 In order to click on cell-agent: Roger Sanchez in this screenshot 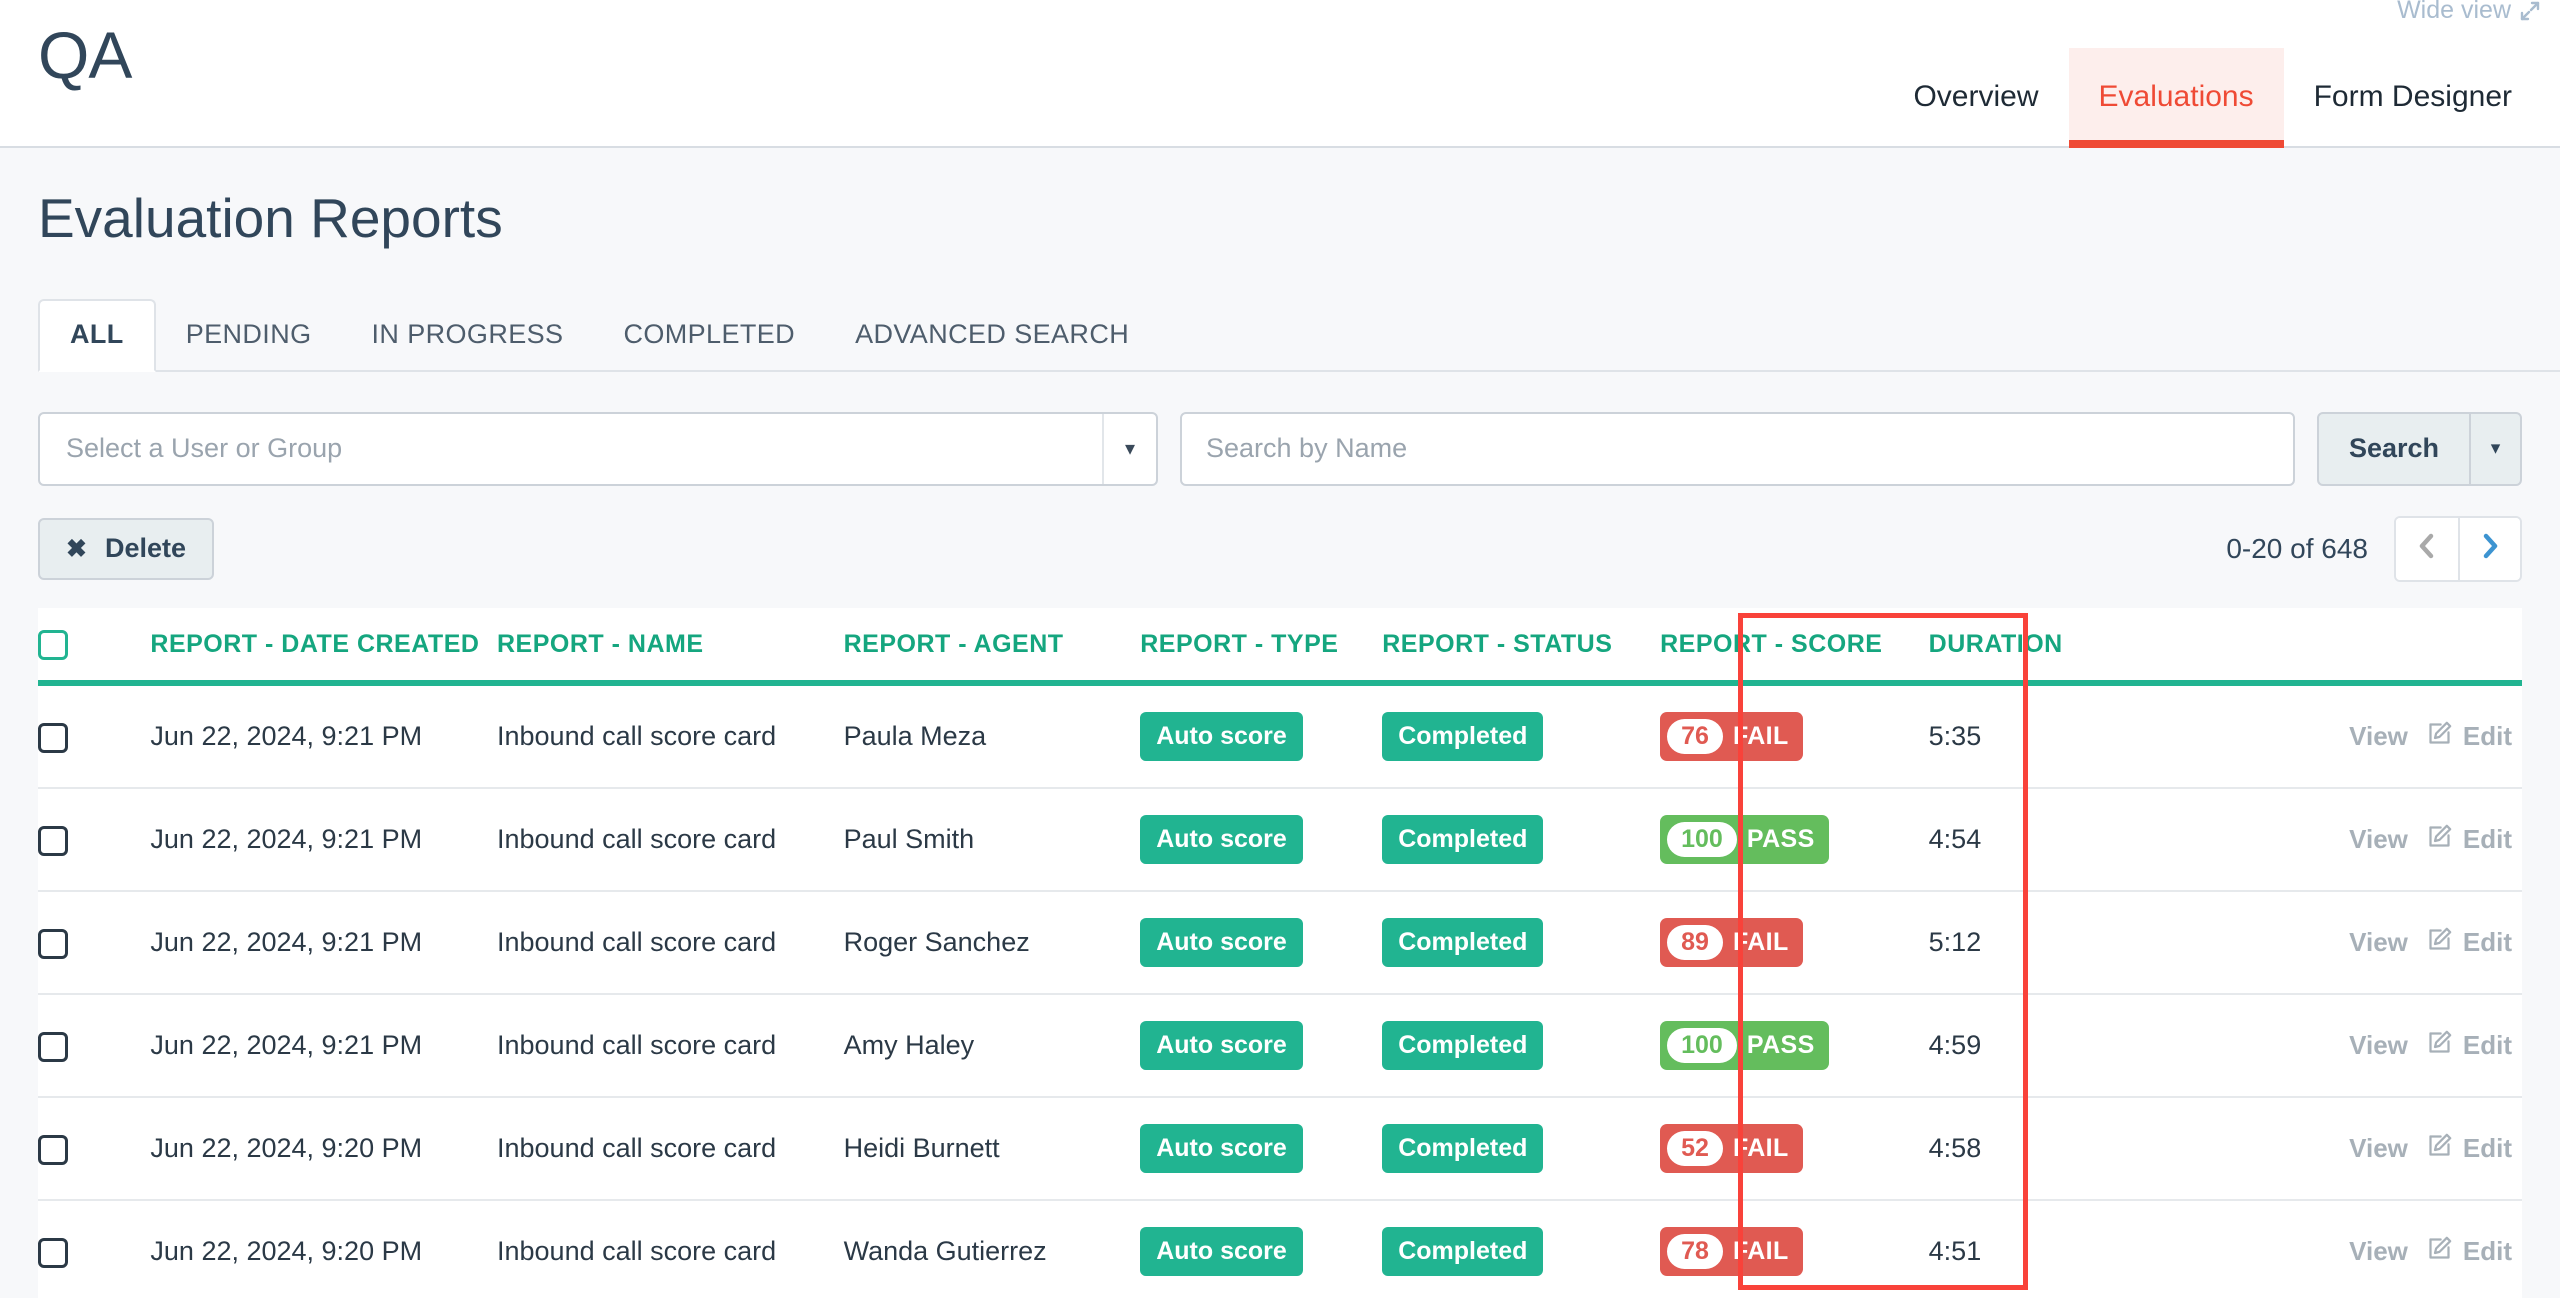, I will do `click(992, 943)`.